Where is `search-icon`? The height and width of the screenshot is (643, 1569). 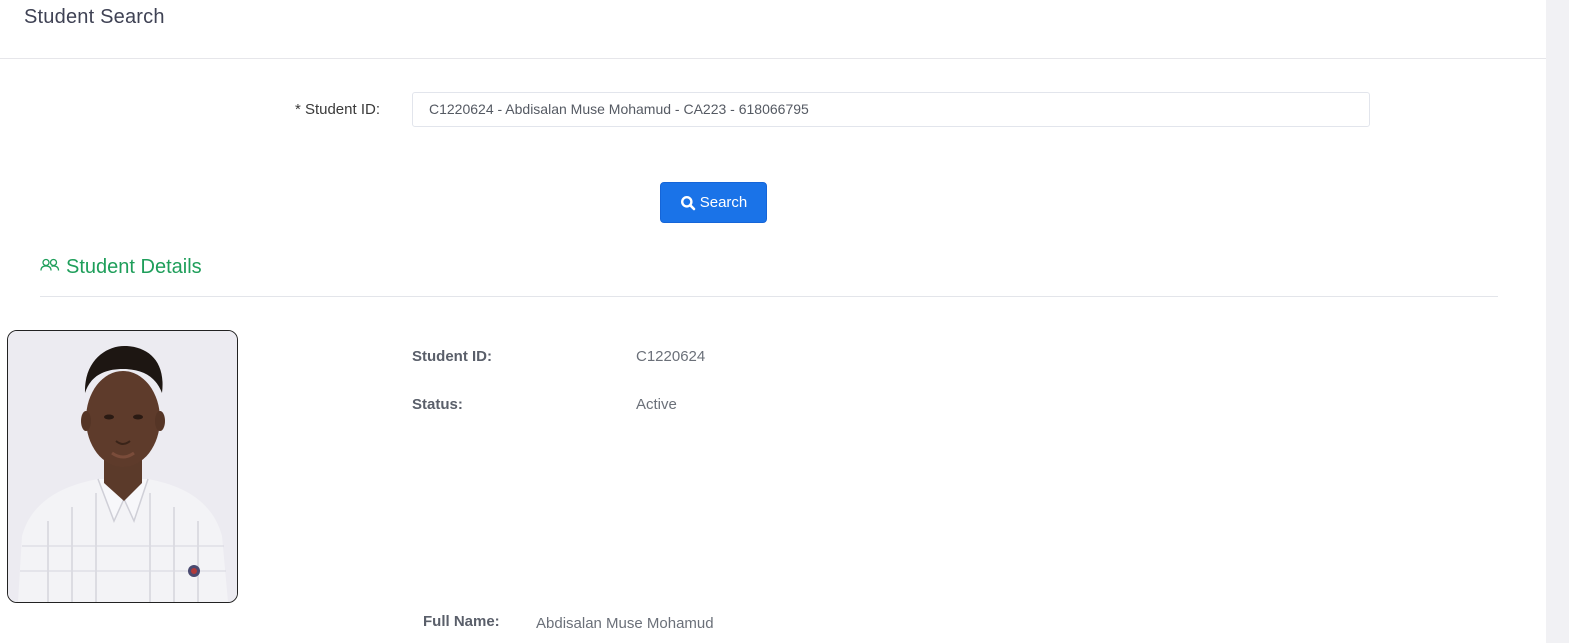
search-icon is located at coordinates (688, 203).